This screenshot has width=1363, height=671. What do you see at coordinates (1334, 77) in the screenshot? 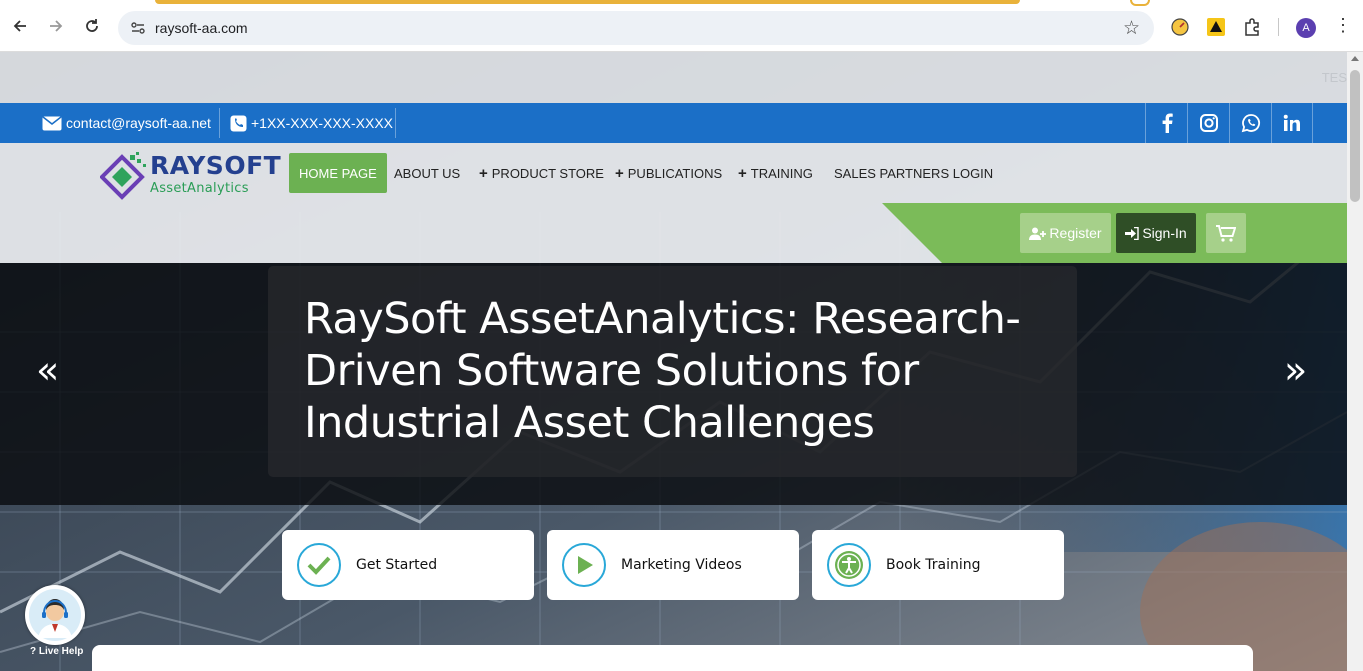
I see `ticker-text: TES` at bounding box center [1334, 77].